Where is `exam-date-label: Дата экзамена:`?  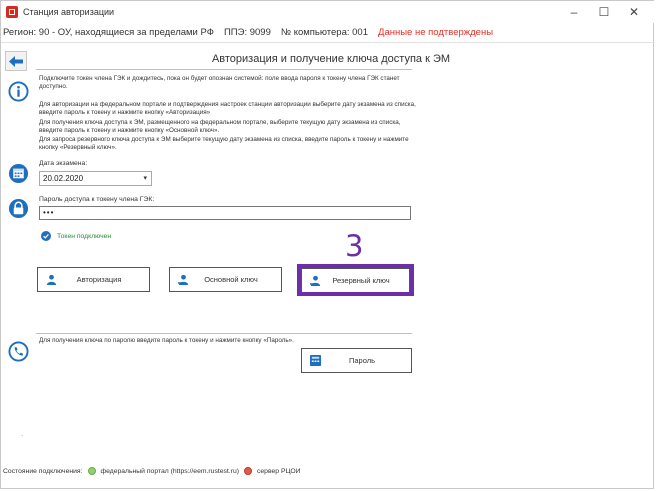
exam-date-label: Дата экзамена: is located at coordinates (63, 163).